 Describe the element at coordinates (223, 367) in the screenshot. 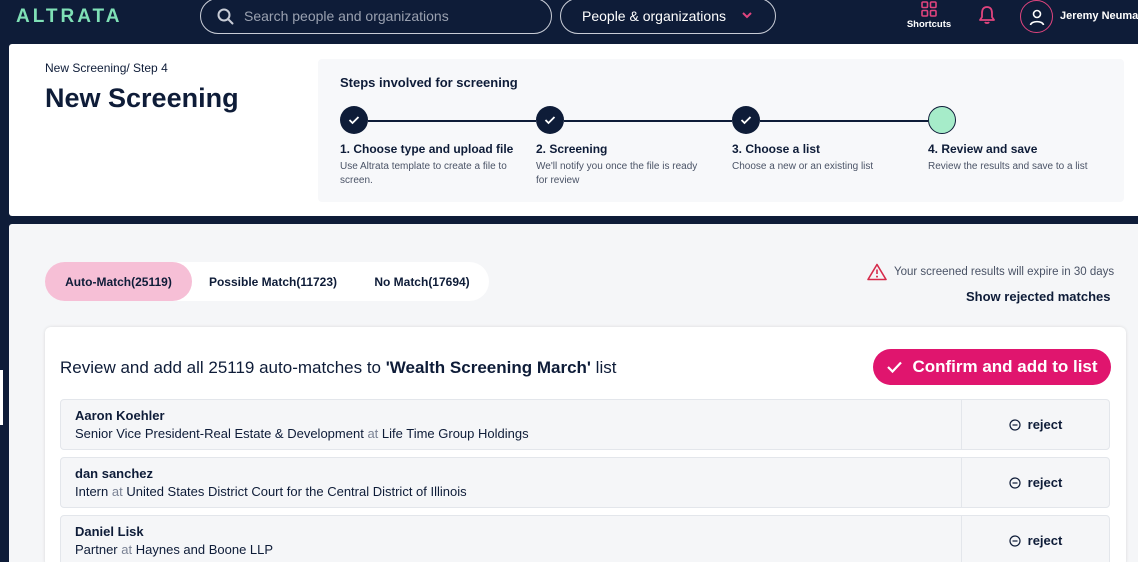

I see `review-prefix: Review and add all 25119 auto-matches to` at that location.